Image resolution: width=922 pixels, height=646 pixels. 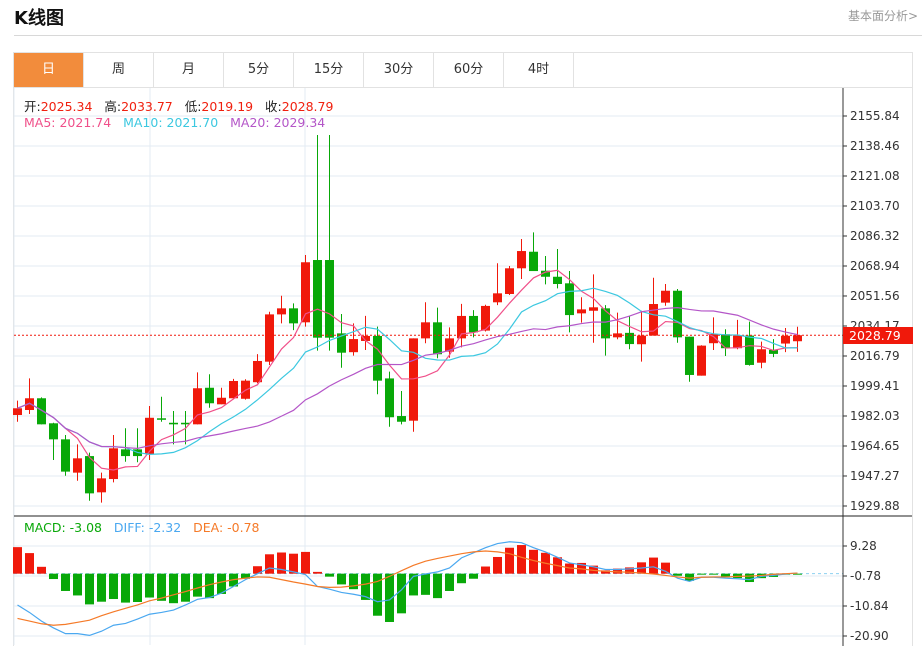 I want to click on price-tick-label: 2155.84, so click(x=875, y=116).